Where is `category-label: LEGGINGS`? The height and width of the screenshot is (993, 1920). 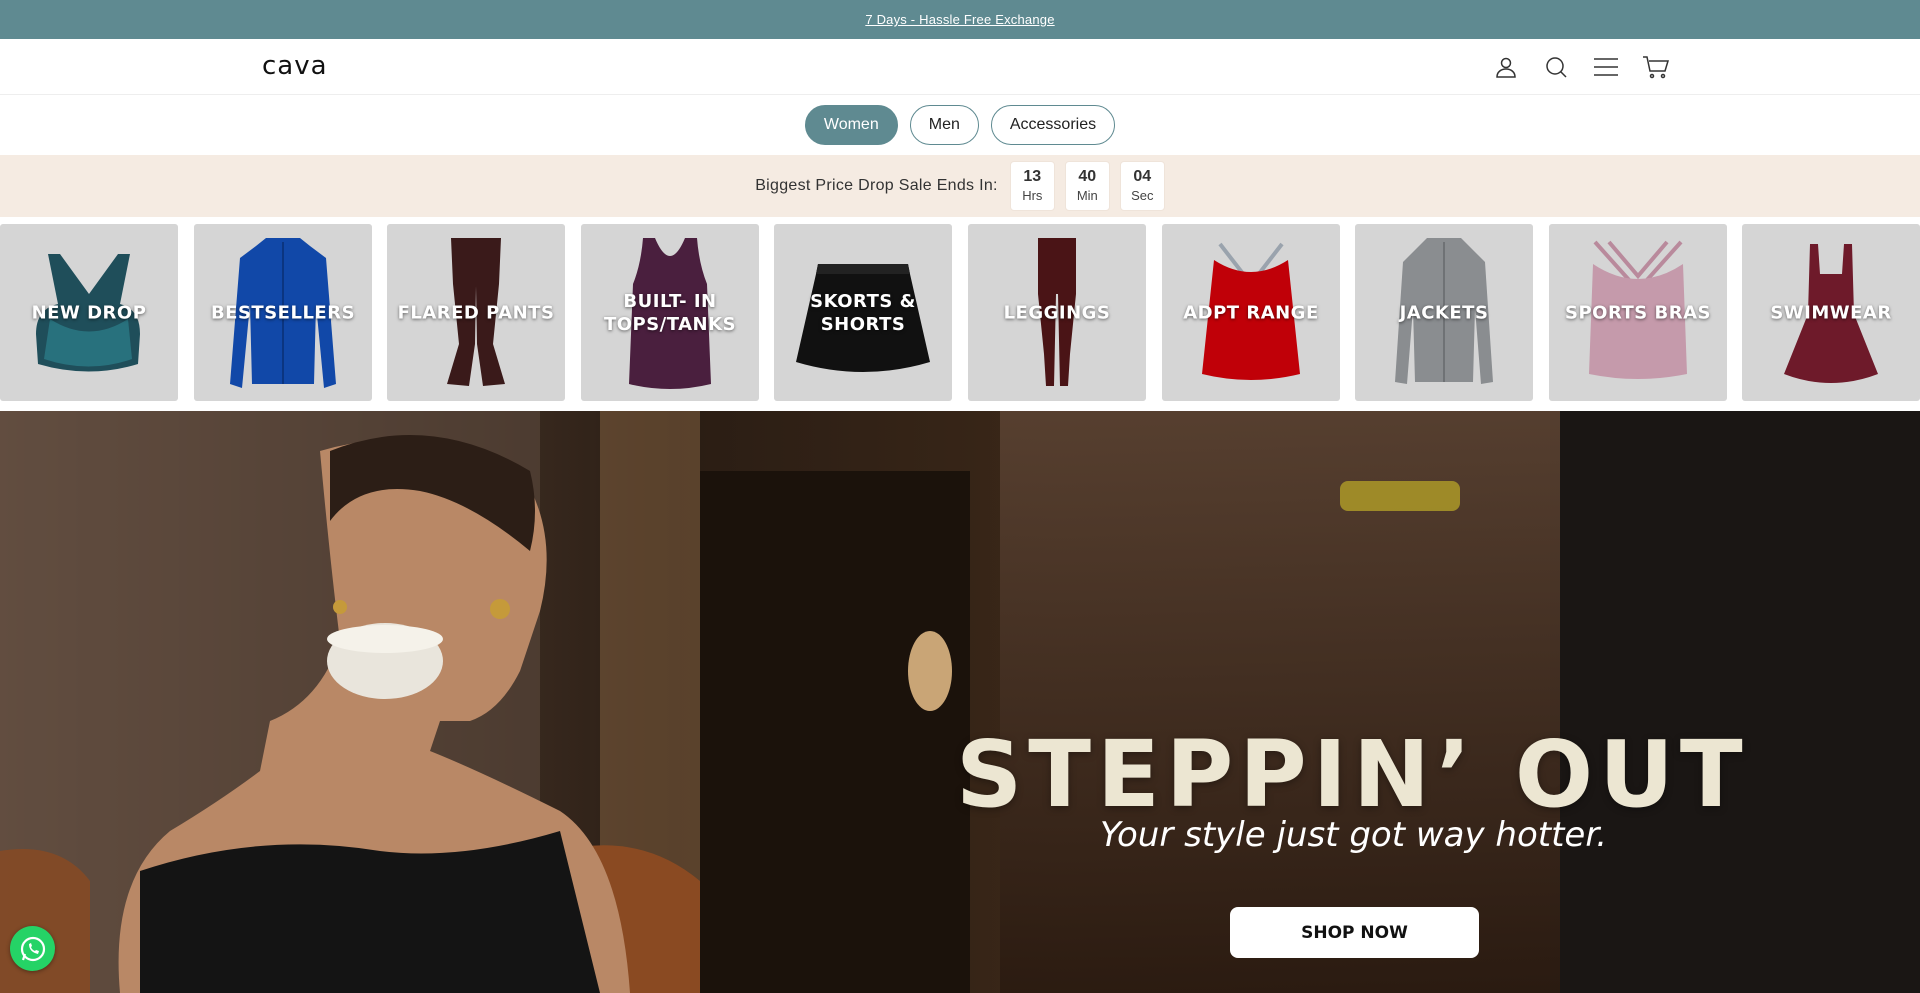
category-label: LEGGINGS is located at coordinates (1057, 312).